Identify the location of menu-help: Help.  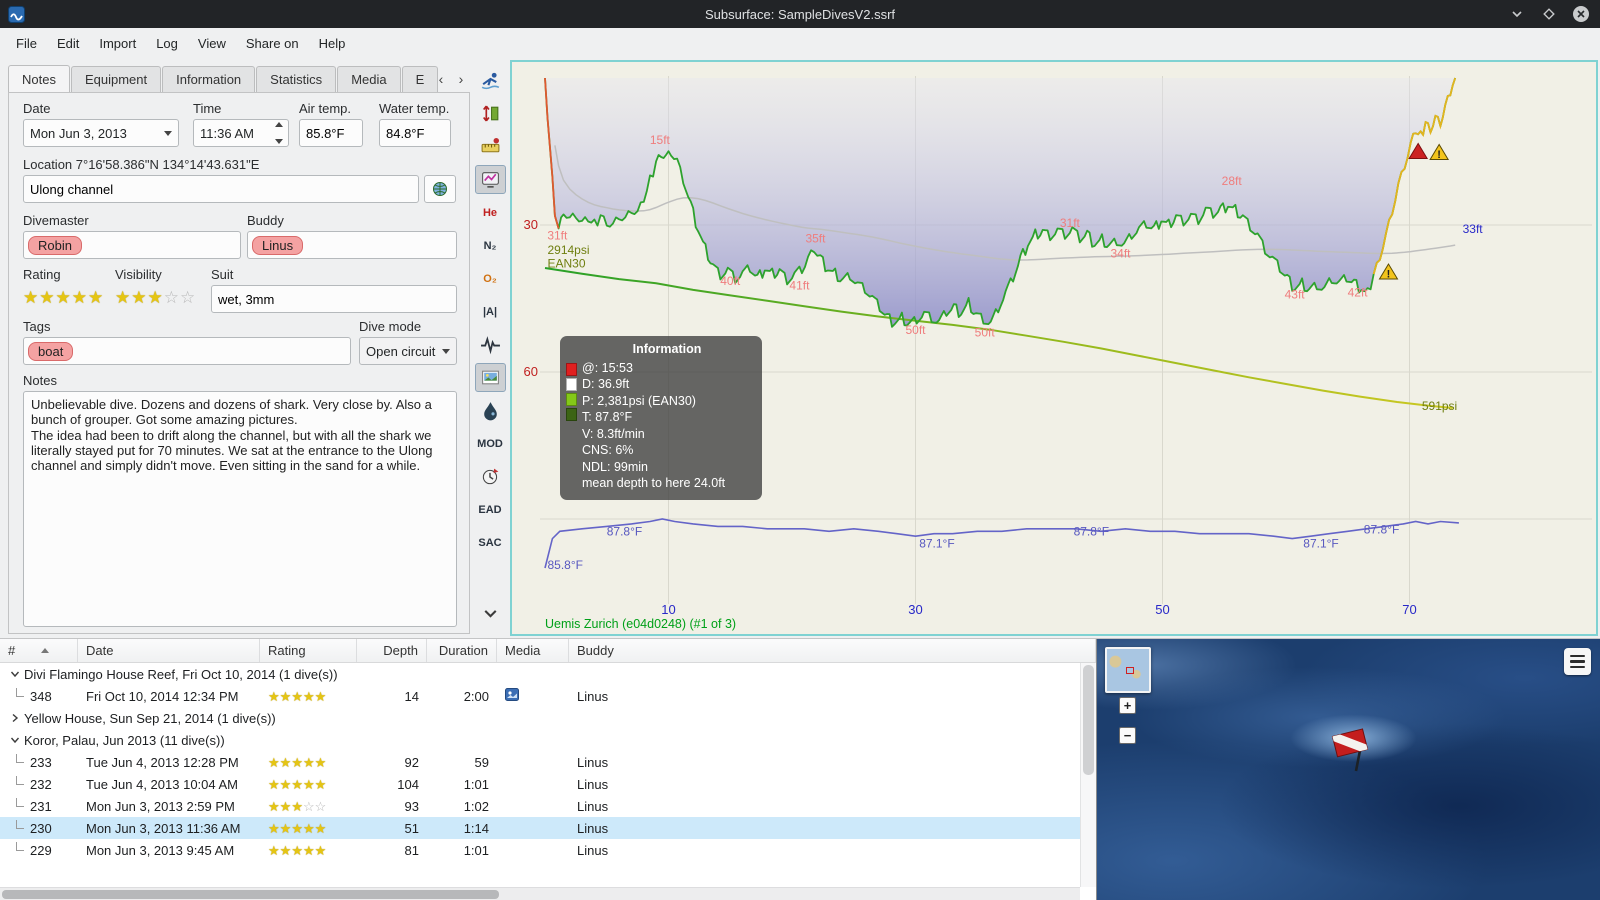
(332, 43).